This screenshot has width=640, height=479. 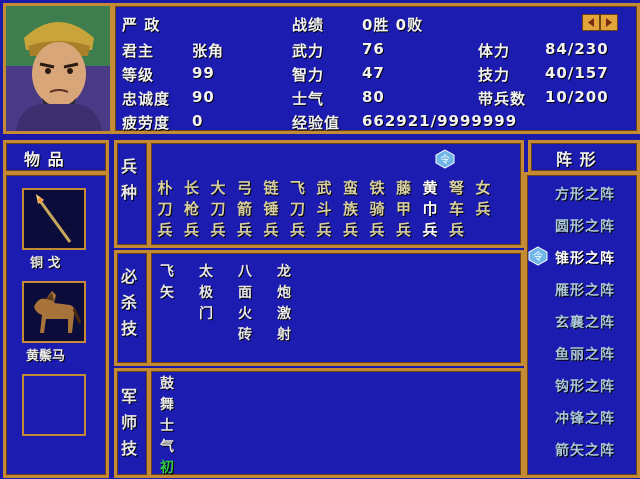 I want to click on arrow-right-icon, so click(x=609, y=22).